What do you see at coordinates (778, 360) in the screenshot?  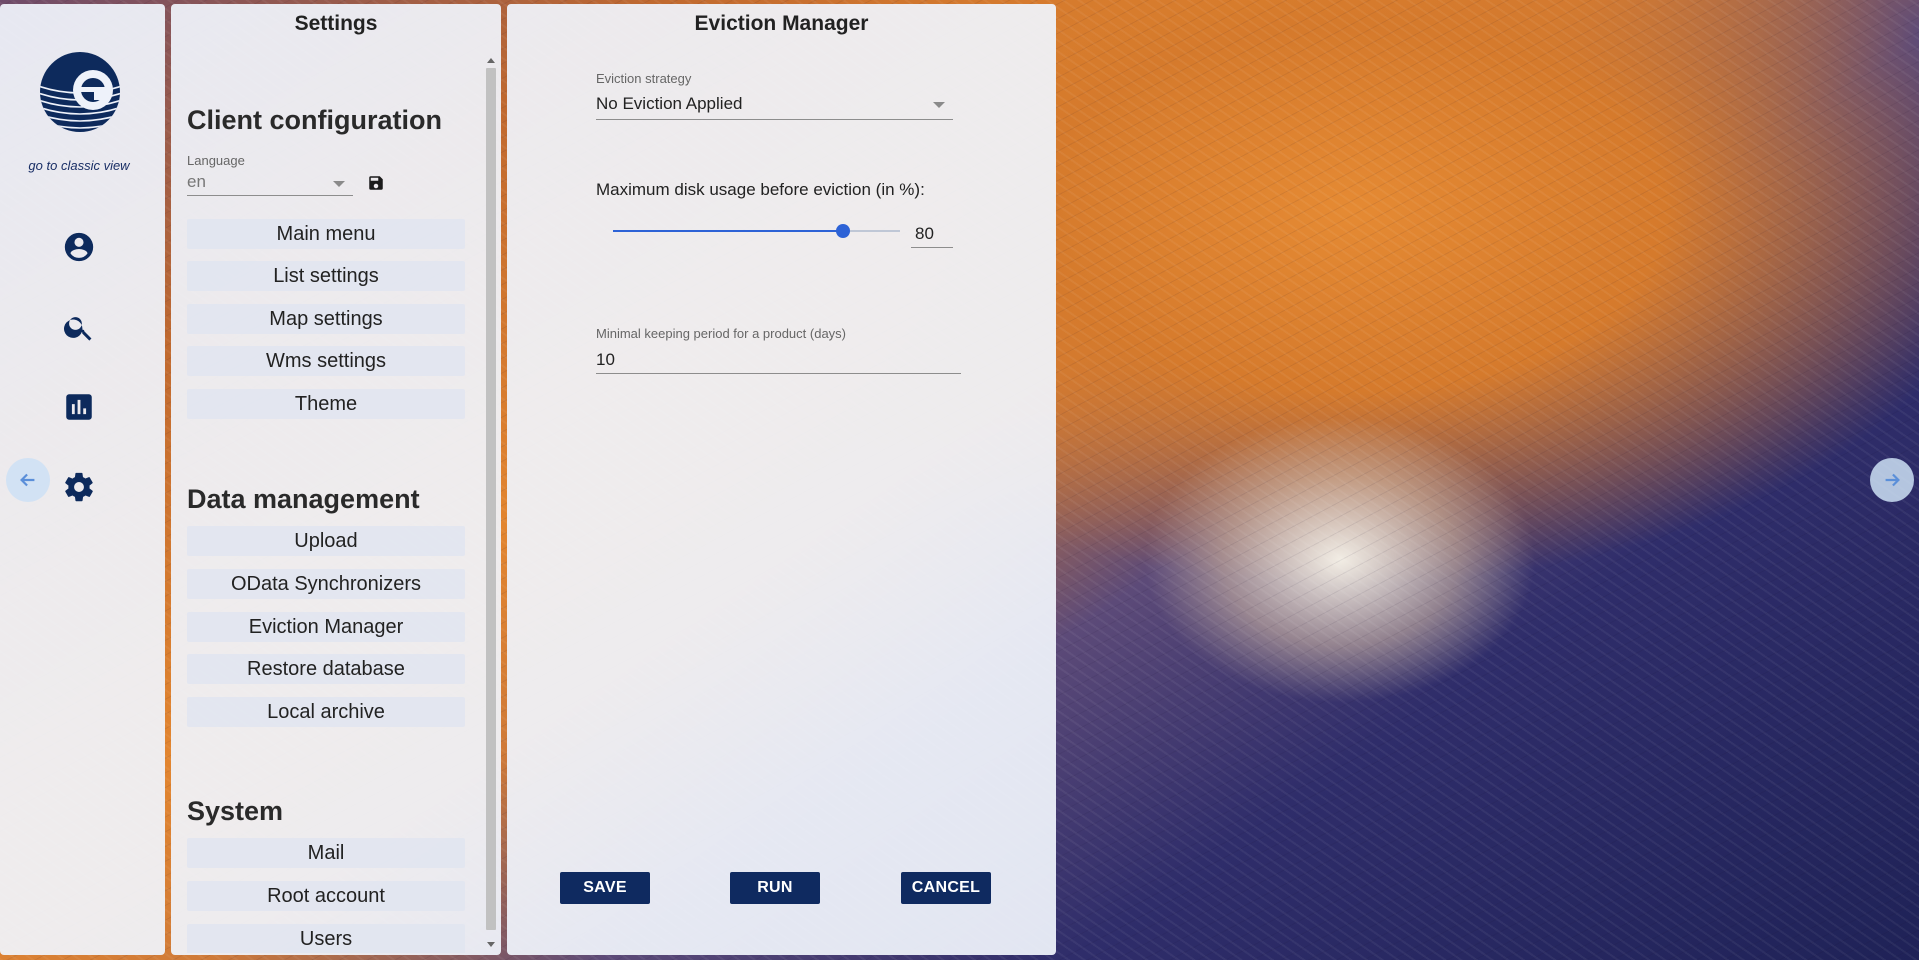 I see `keeping-period-input: 10` at bounding box center [778, 360].